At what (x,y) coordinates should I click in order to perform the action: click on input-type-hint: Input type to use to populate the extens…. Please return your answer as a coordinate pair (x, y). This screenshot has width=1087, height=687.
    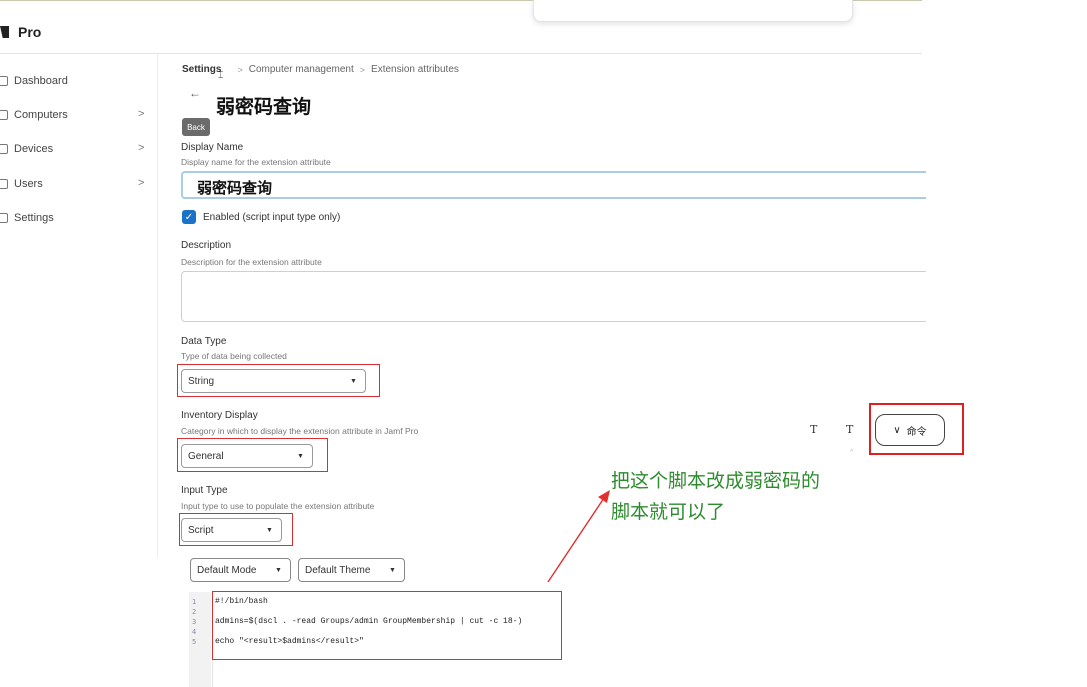
    Looking at the image, I should click on (278, 506).